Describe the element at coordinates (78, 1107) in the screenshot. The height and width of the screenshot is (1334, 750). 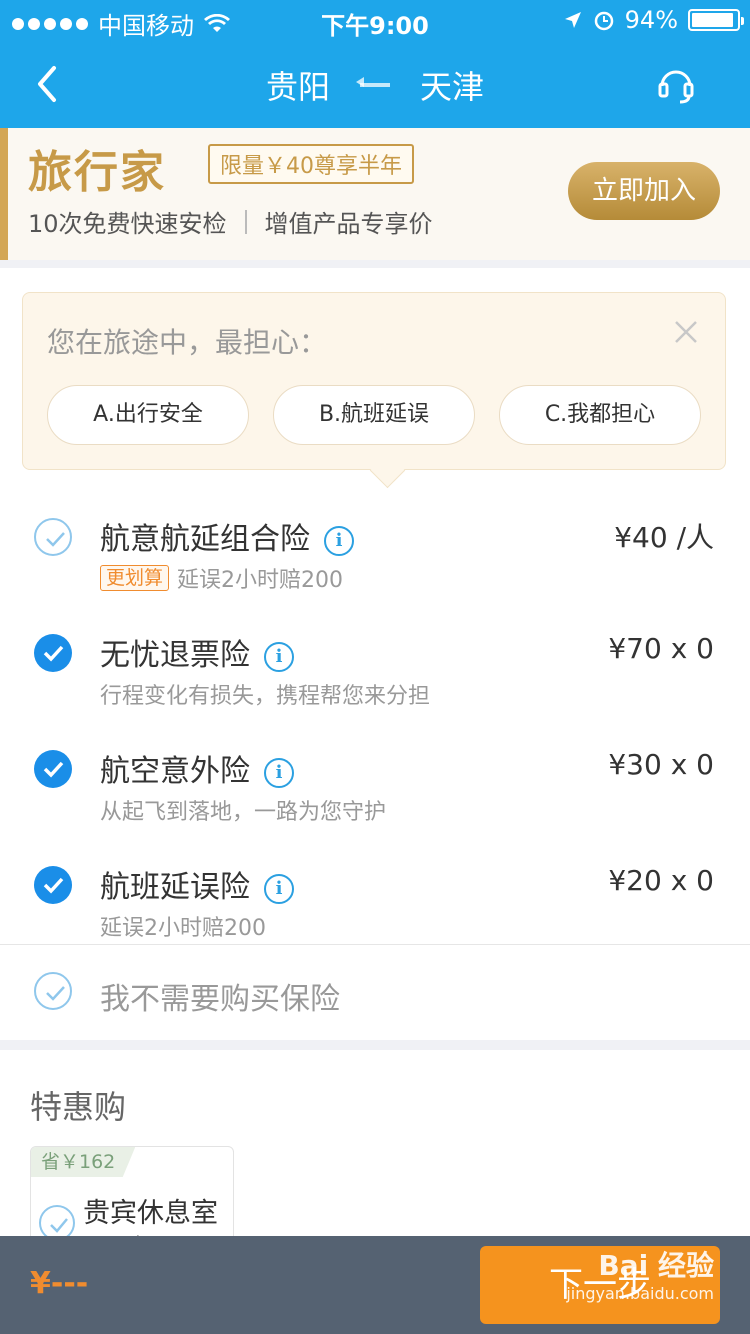
I see `deals-title: 特惠购` at that location.